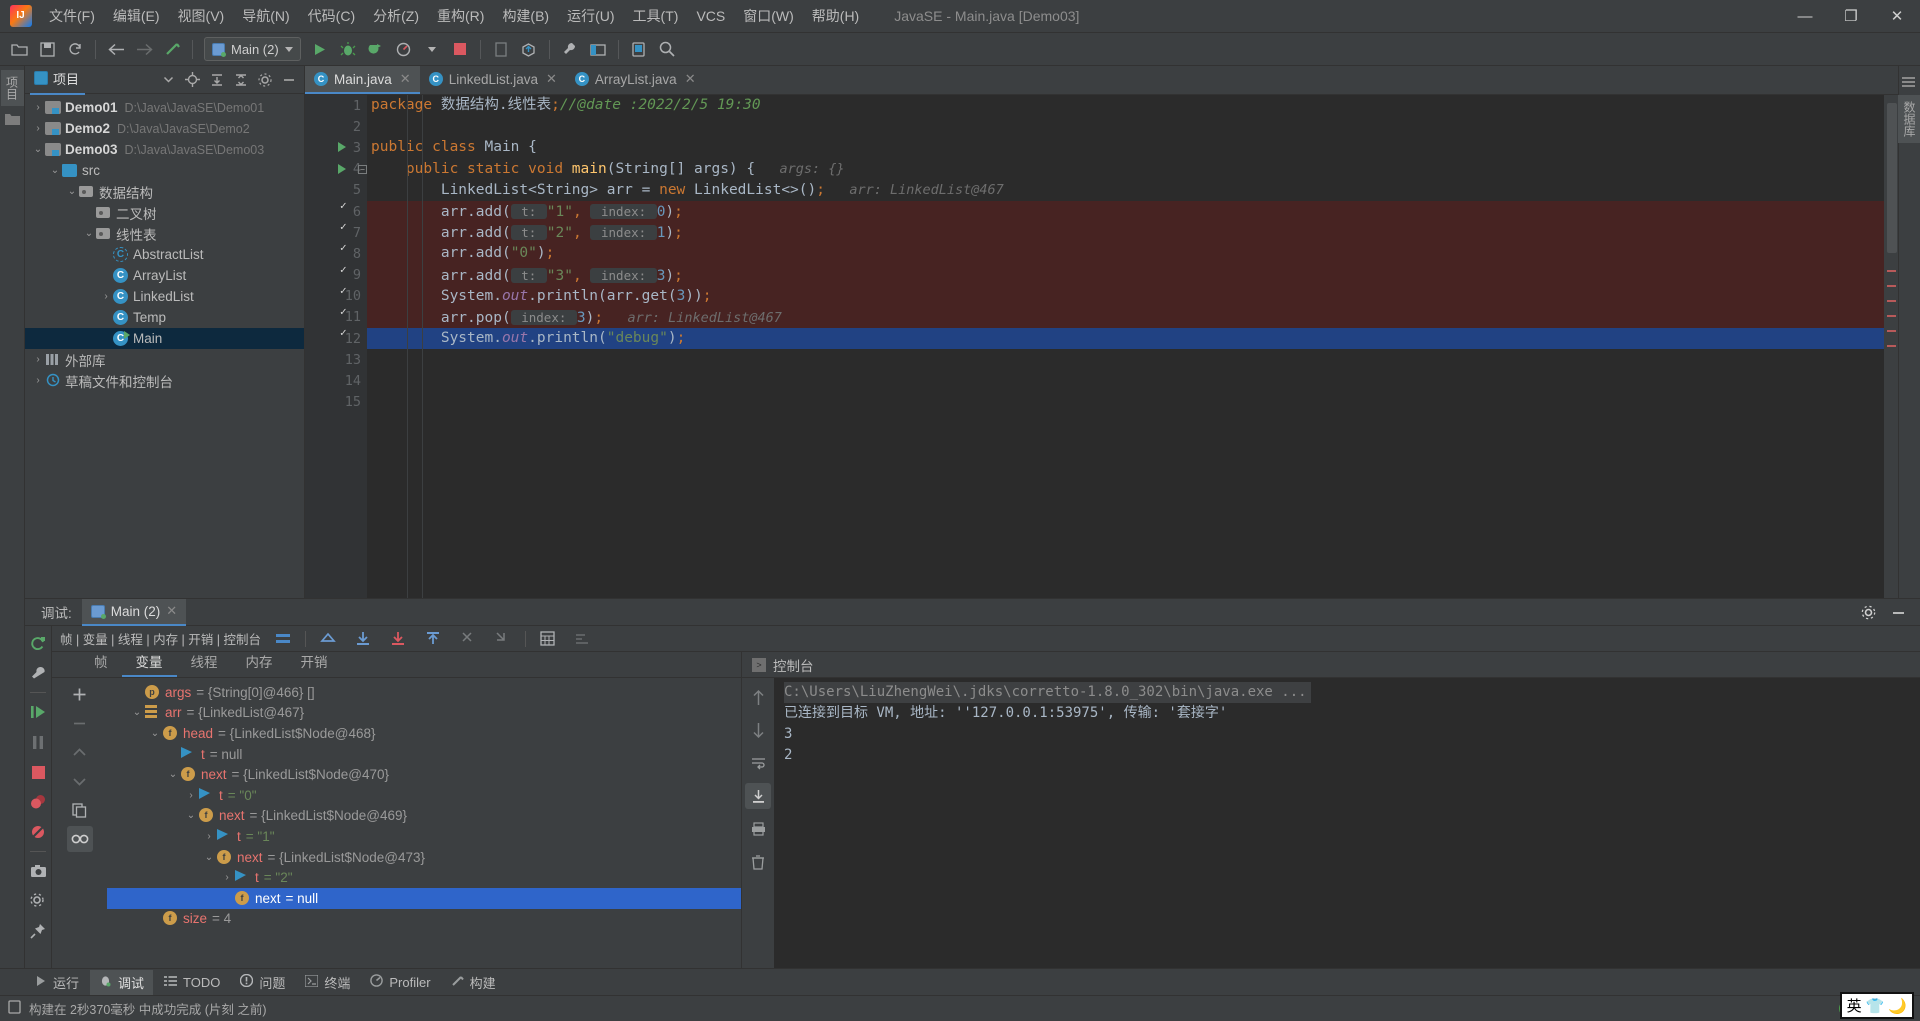  Describe the element at coordinates (598, 49) in the screenshot. I see `project-structure-icon` at that location.